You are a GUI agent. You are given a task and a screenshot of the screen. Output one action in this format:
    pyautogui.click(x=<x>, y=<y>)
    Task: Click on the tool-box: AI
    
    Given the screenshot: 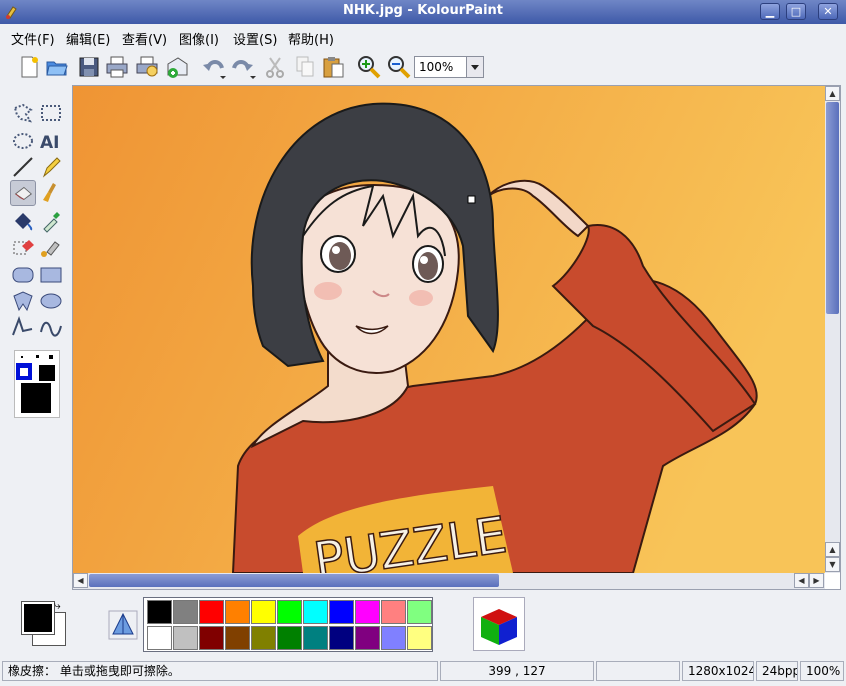 What is the action you would take?
    pyautogui.click(x=36, y=257)
    